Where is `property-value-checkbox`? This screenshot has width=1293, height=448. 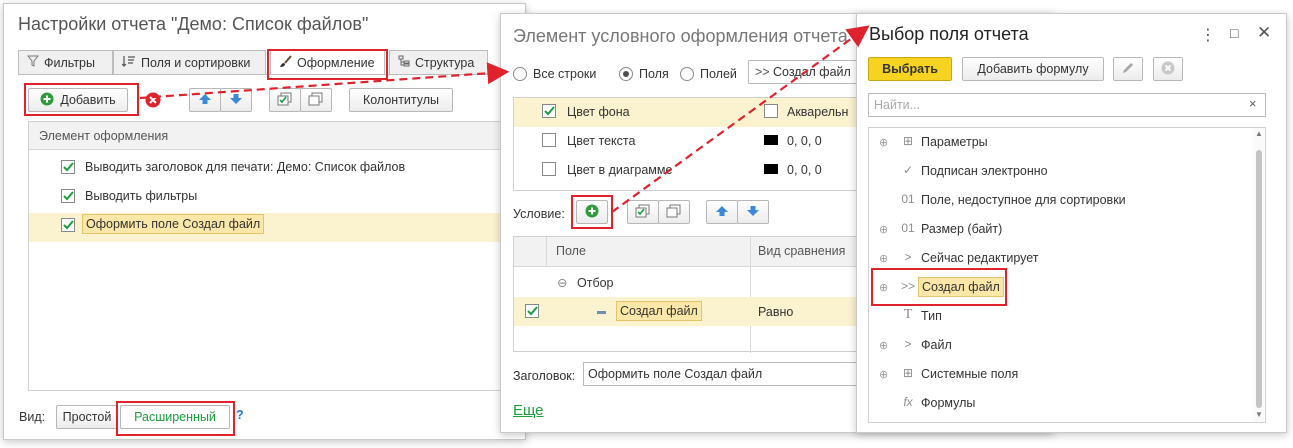 property-value-checkbox is located at coordinates (771, 111).